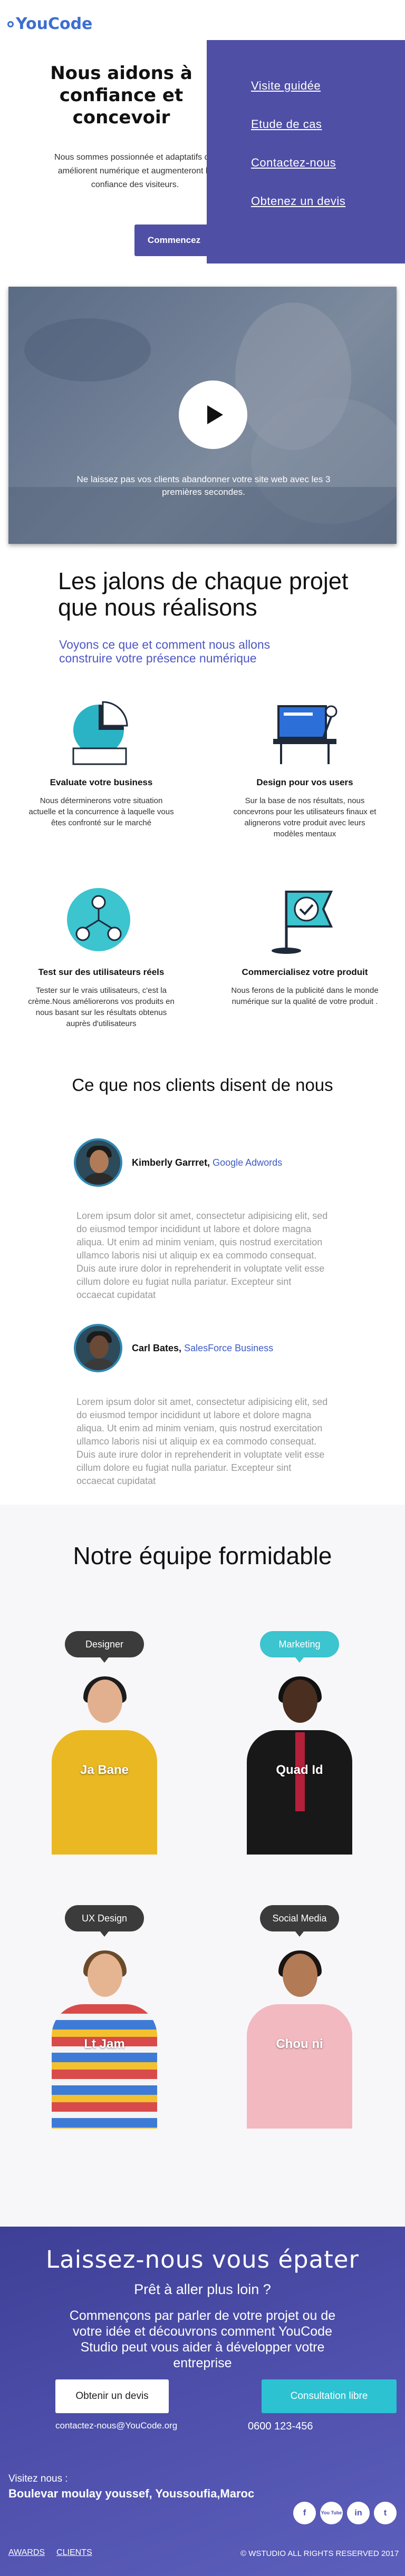  Describe the element at coordinates (38, 2478) in the screenshot. I see `visit-label: Visitez nous :` at that location.